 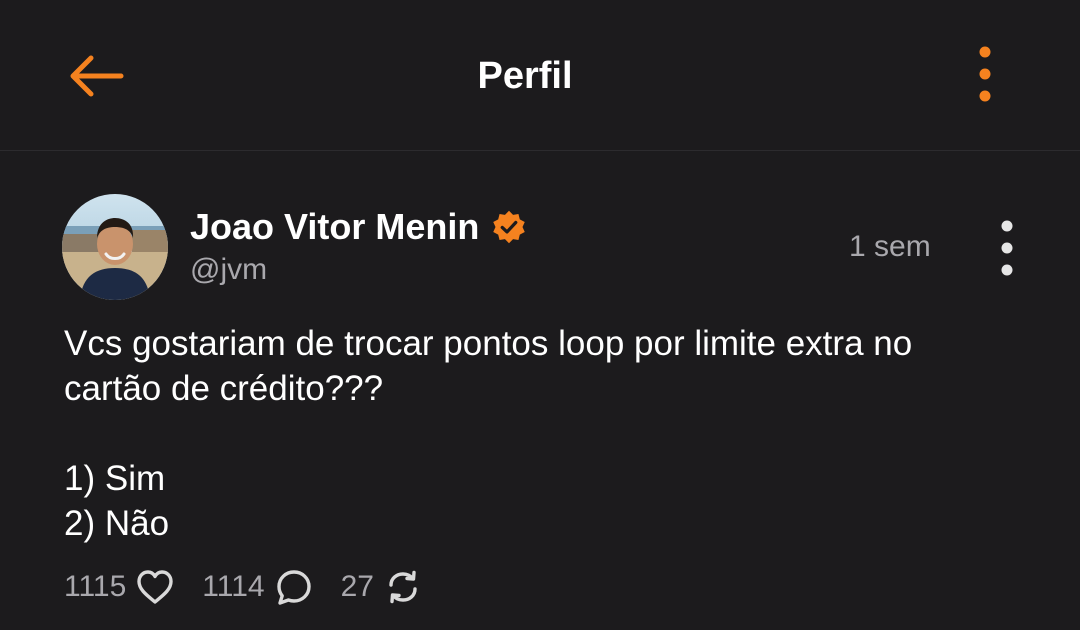 What do you see at coordinates (509, 227) in the screenshot?
I see `verified-badge-icon` at bounding box center [509, 227].